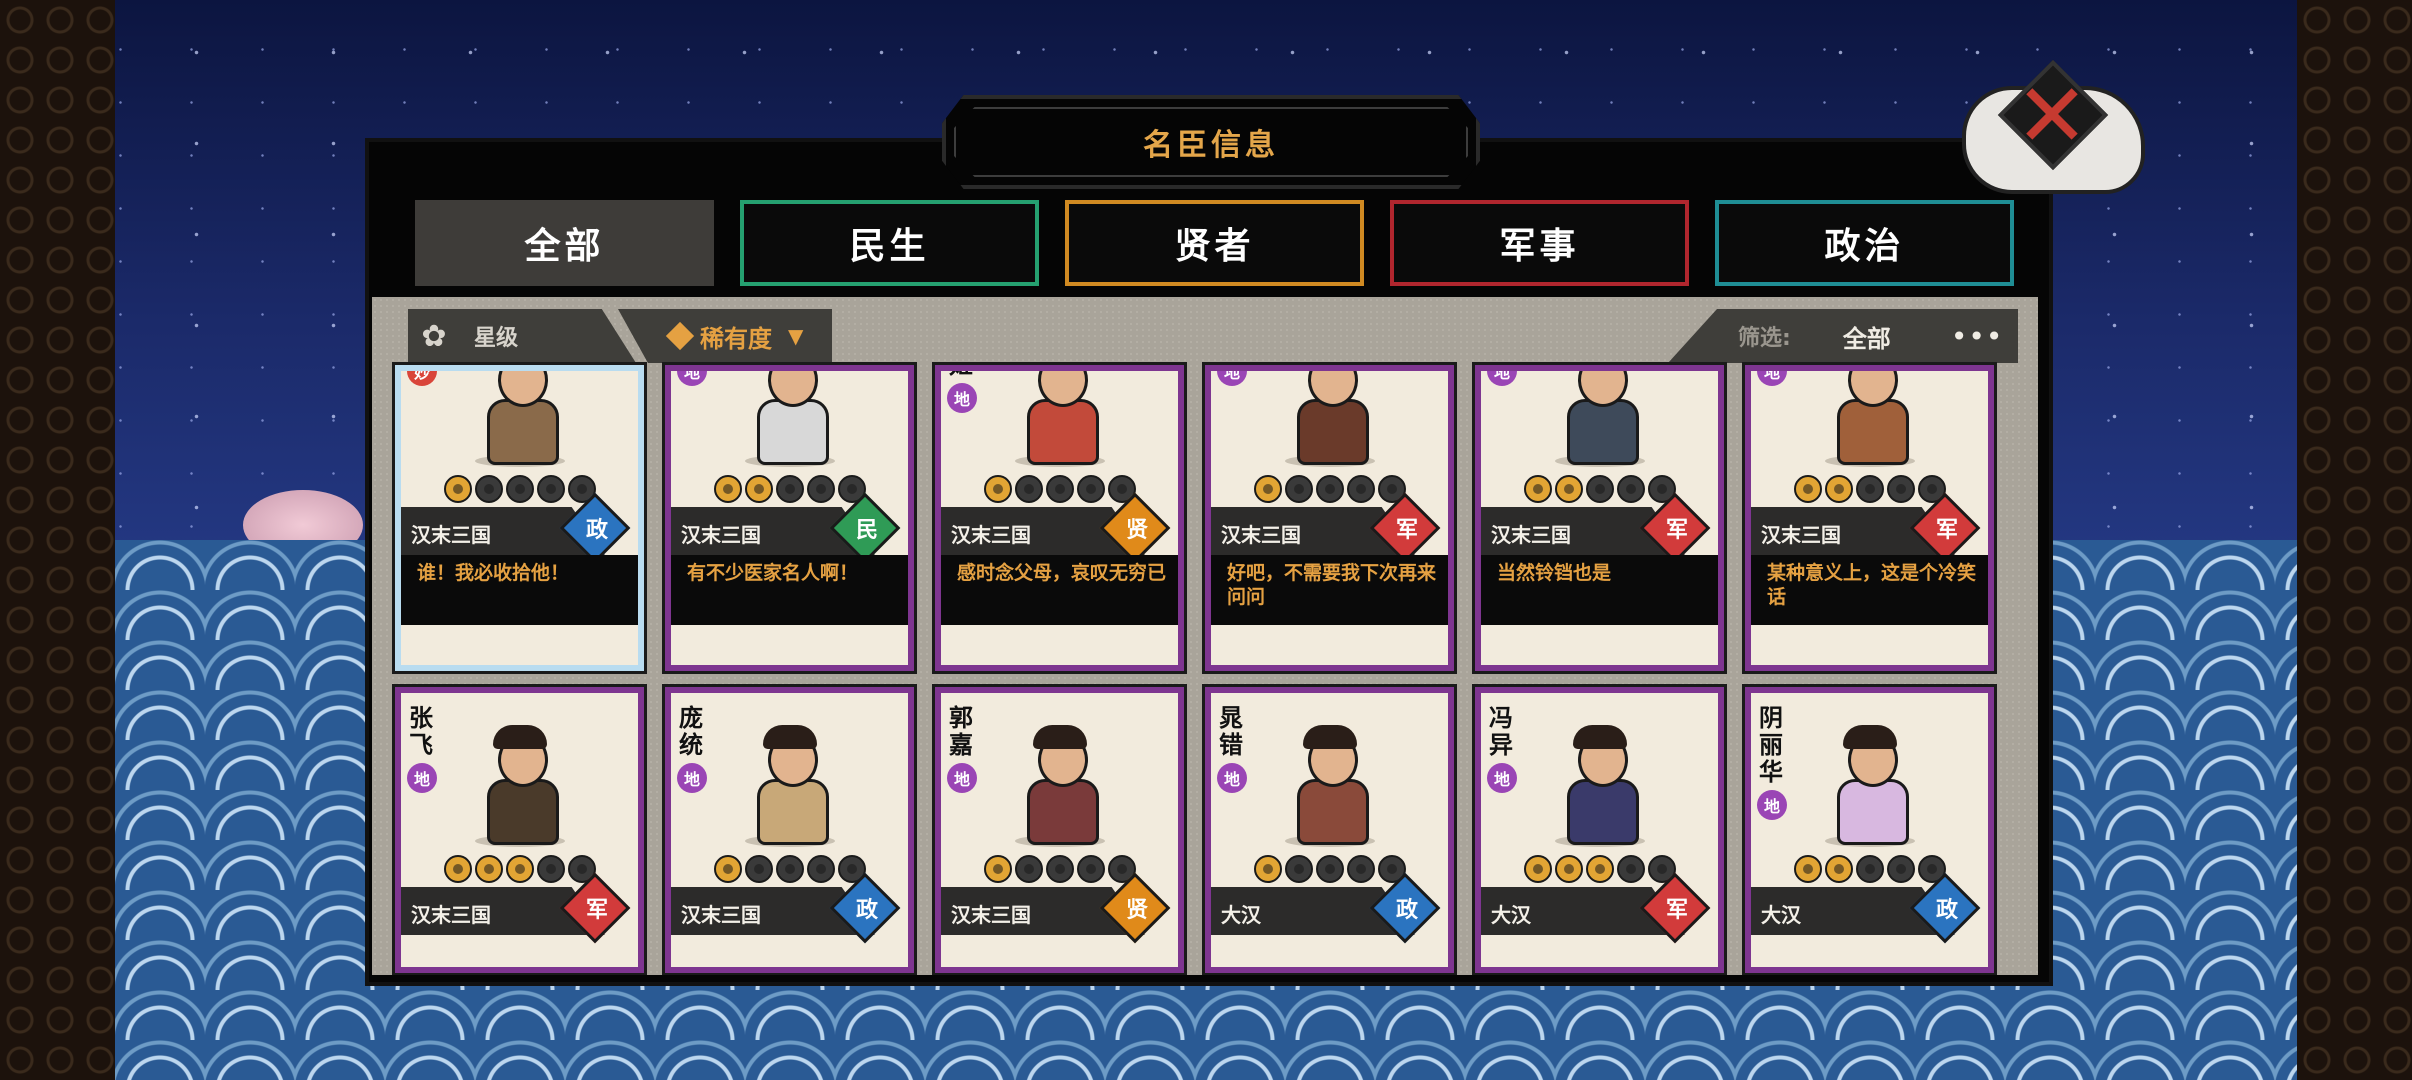 The height and width of the screenshot is (1080, 2412). I want to click on page-title: 名臣信息, so click(1211, 145).